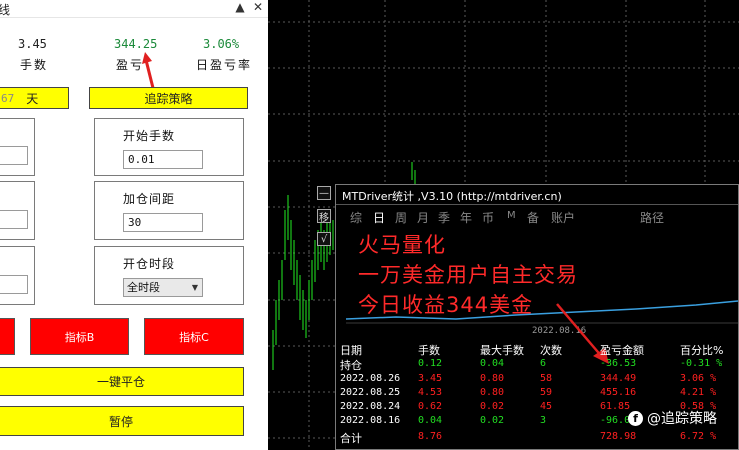 The width and height of the screenshot is (739, 450). What do you see at coordinates (149, 136) in the screenshot?
I see `start-lots-label: 开始手数` at bounding box center [149, 136].